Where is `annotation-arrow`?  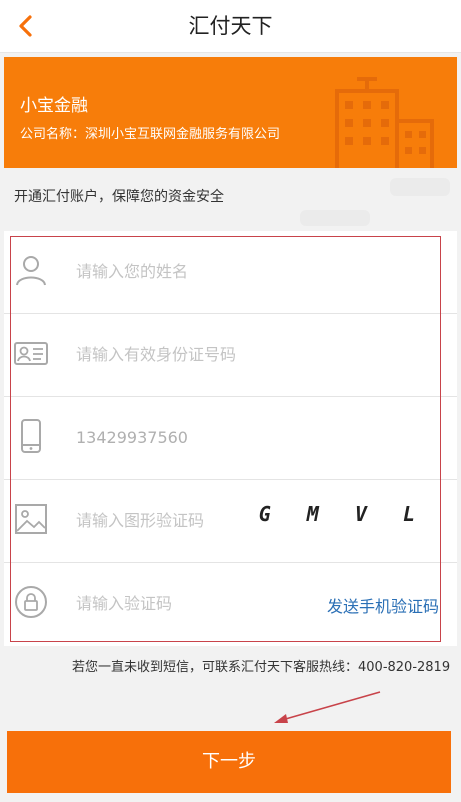
annotation-arrow is located at coordinates (327, 707).